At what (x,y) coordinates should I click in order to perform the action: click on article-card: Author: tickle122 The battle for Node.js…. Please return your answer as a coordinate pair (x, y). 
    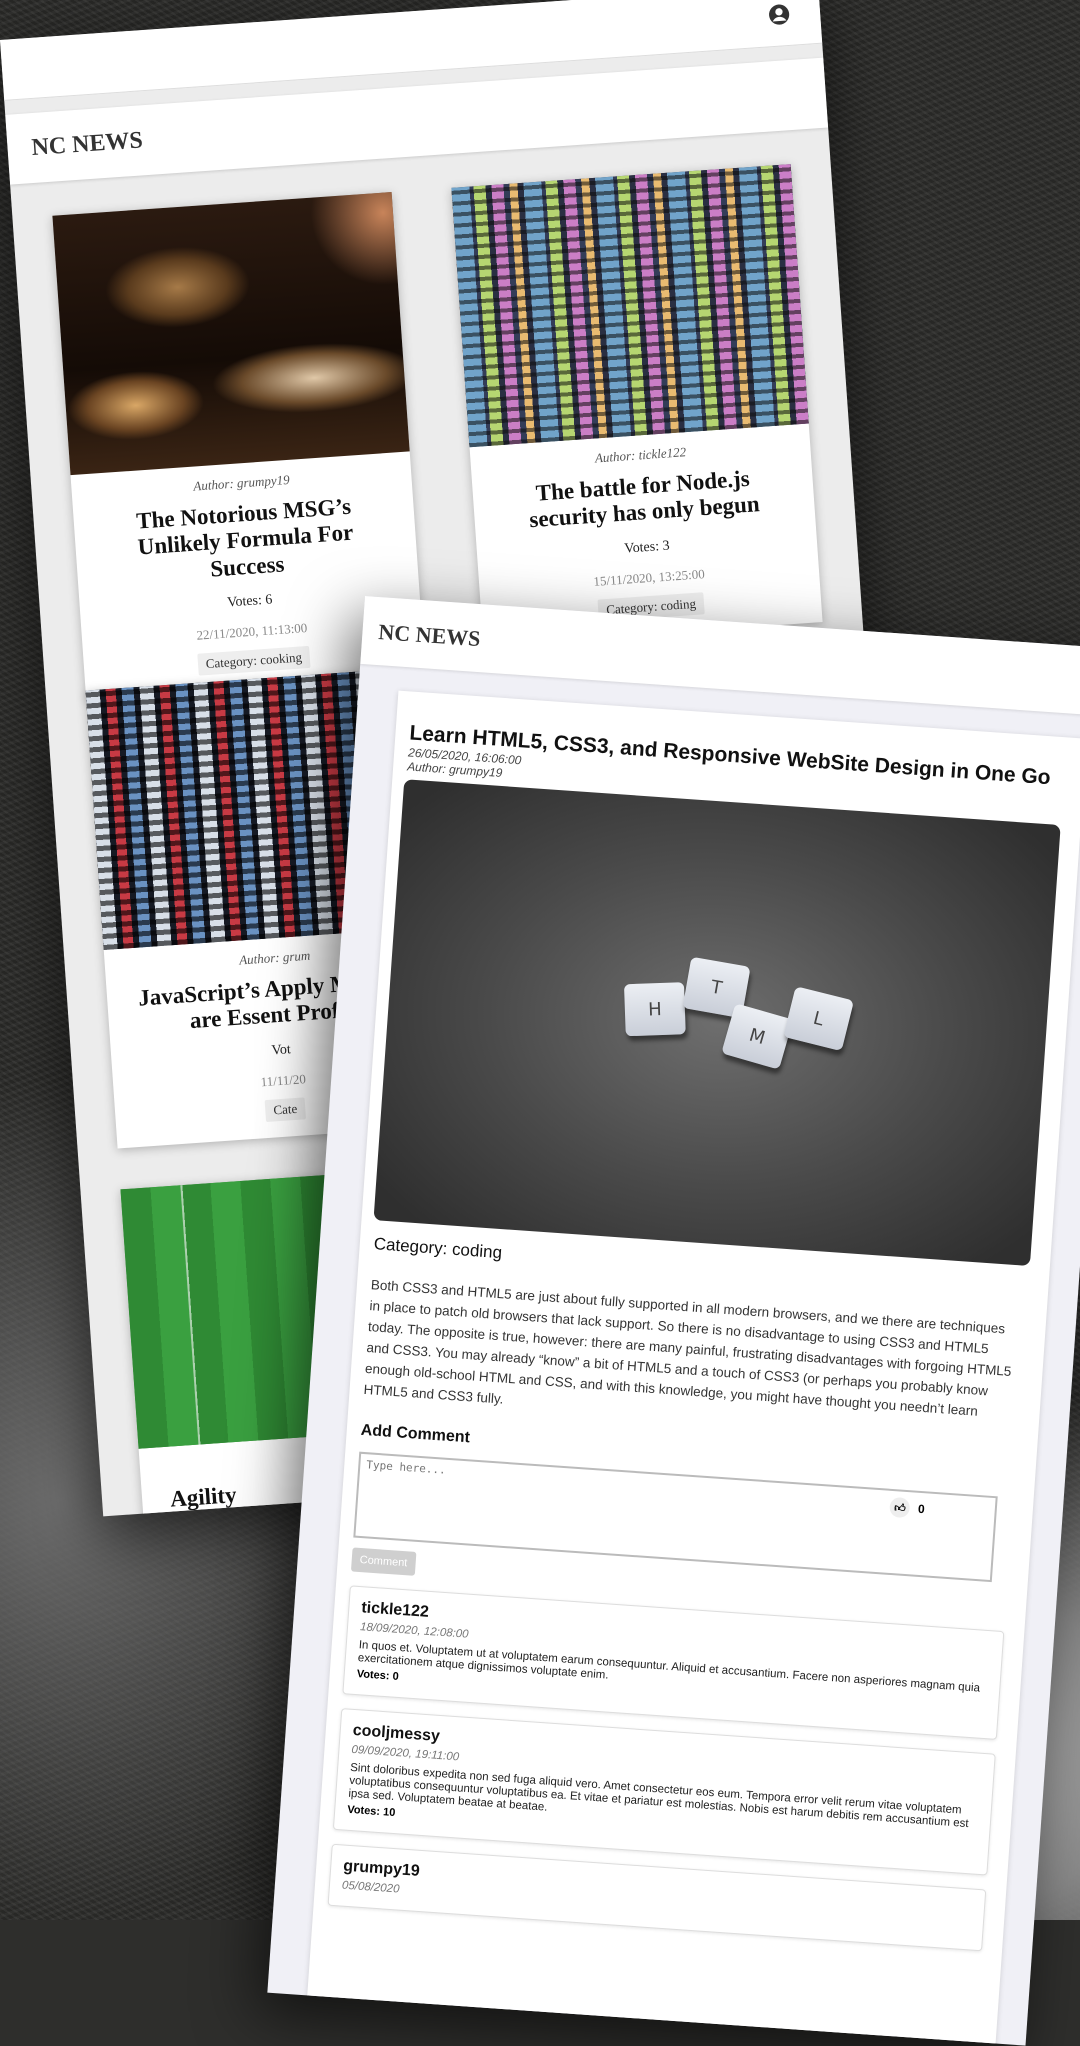
    Looking at the image, I should click on (637, 405).